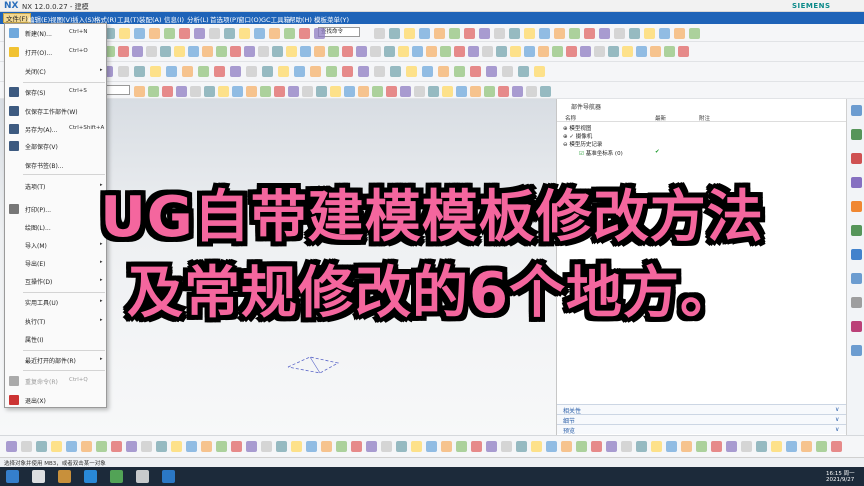  I want to click on checkbox-icon: ☑, so click(581, 154).